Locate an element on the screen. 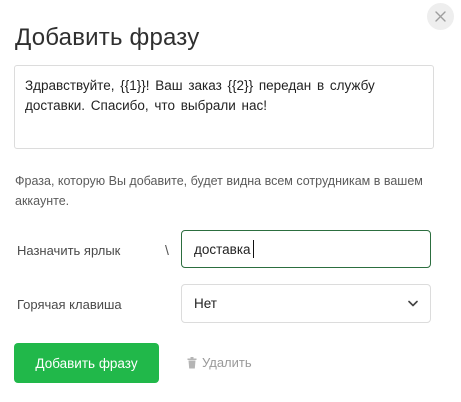 The height and width of the screenshot is (402, 461). close-icon is located at coordinates (440, 16).